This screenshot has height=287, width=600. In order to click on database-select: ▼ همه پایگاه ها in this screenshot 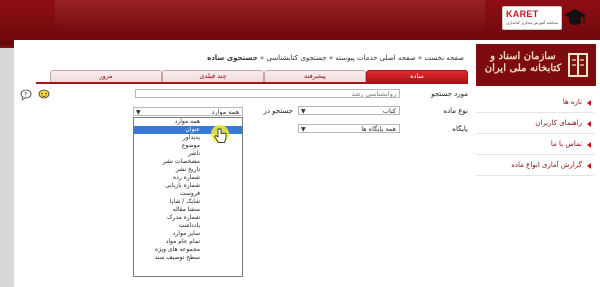, I will do `click(349, 128)`.